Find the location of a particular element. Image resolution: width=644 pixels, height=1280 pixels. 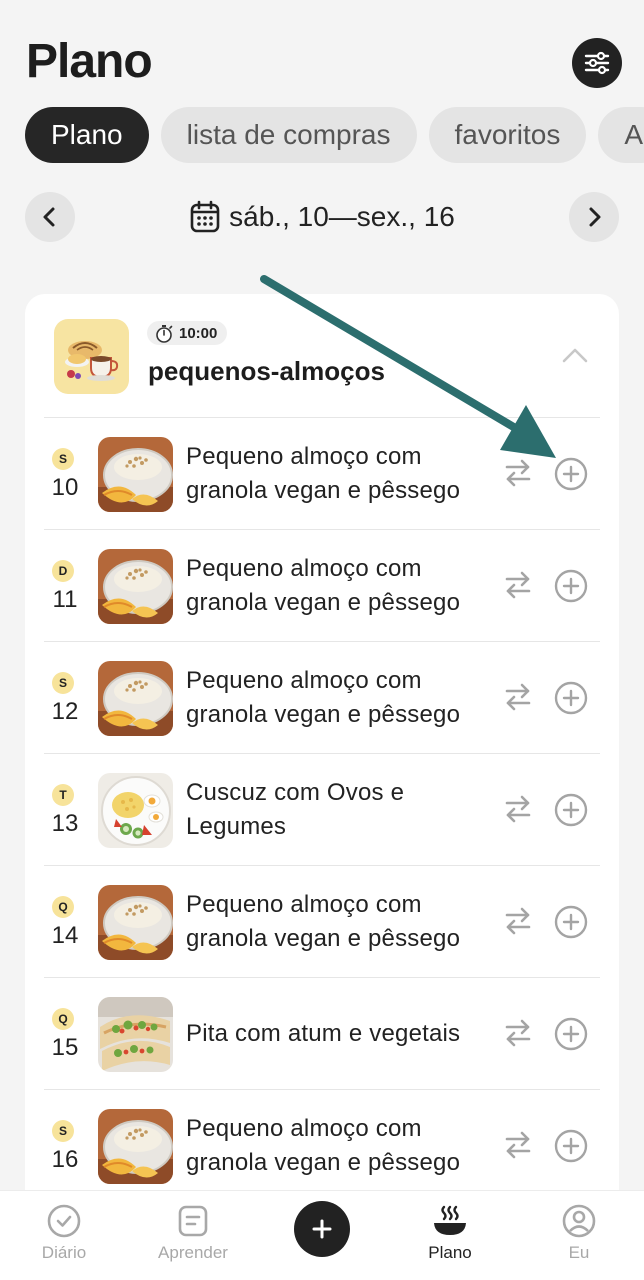

previous-week-button is located at coordinates (50, 217).